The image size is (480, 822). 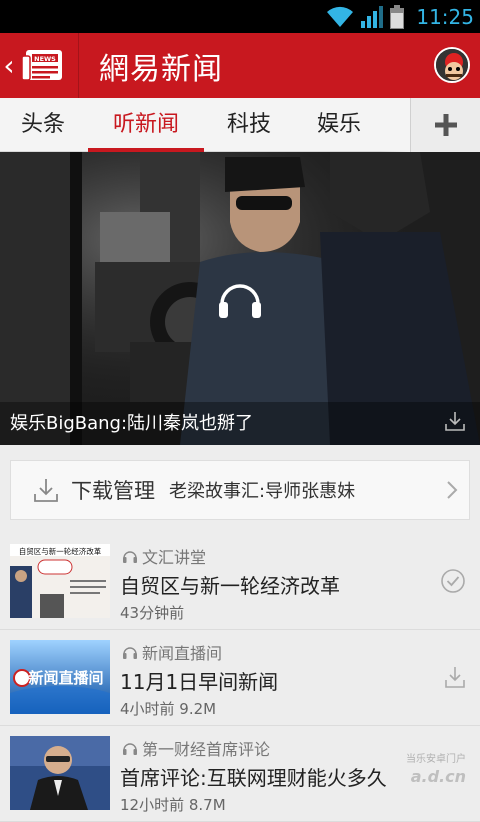 I want to click on item-category-label: 文汇讲堂, so click(x=174, y=557).